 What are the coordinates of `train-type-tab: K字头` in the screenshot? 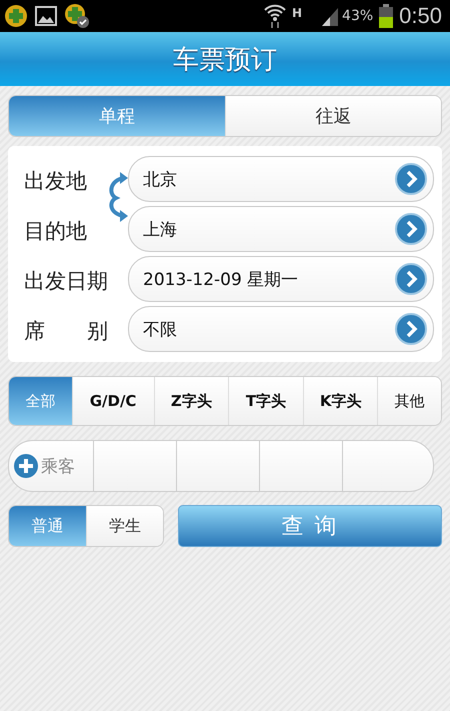 It's located at (340, 401).